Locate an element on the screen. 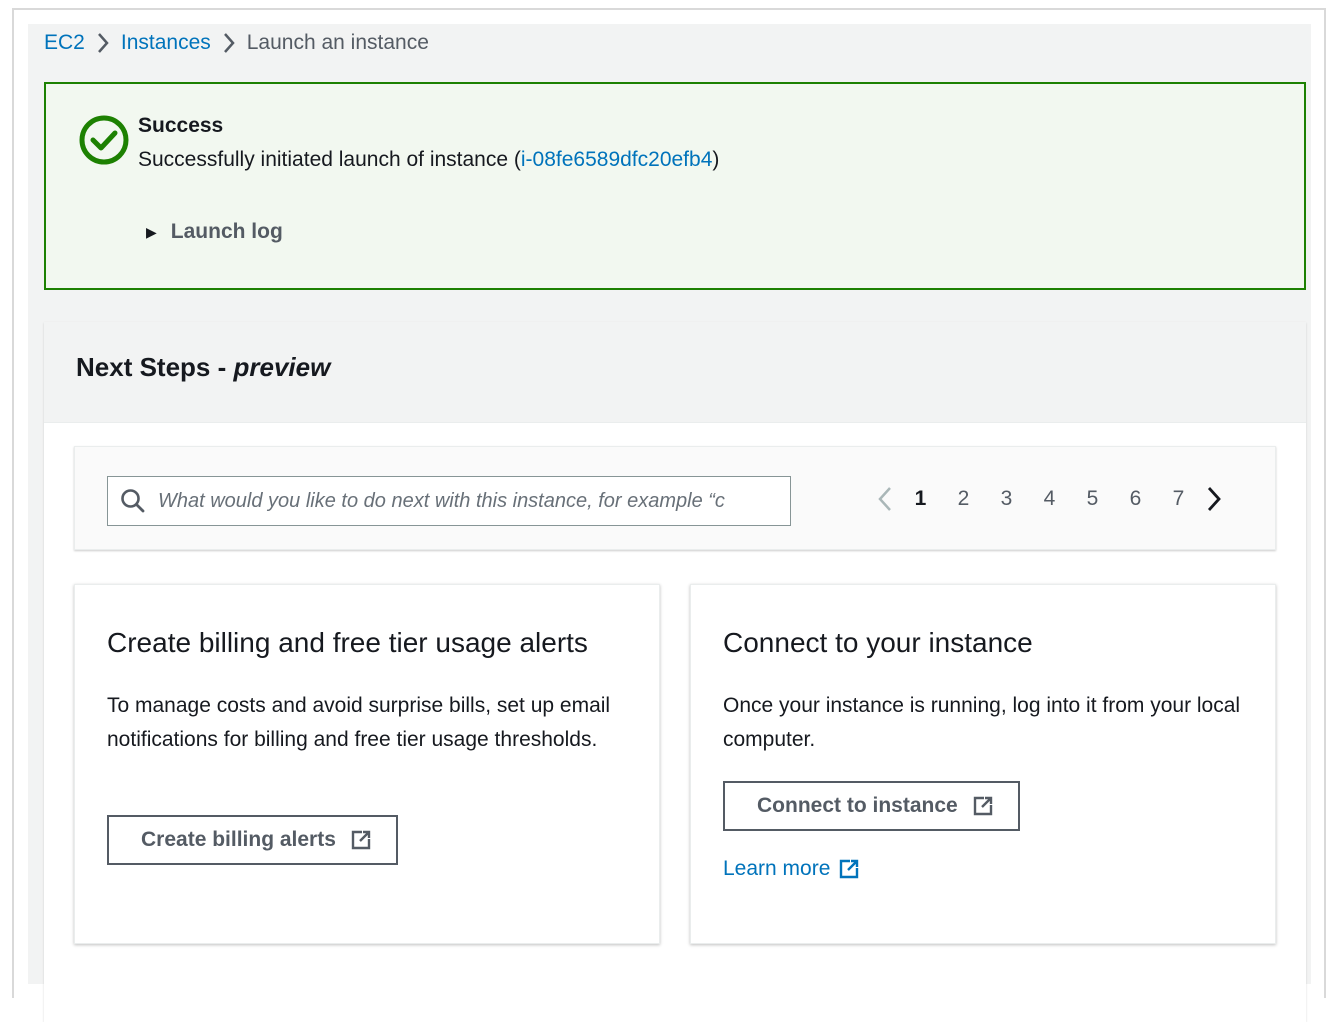 Image resolution: width=1330 pixels, height=1022 pixels. page-4: 4 is located at coordinates (1049, 499).